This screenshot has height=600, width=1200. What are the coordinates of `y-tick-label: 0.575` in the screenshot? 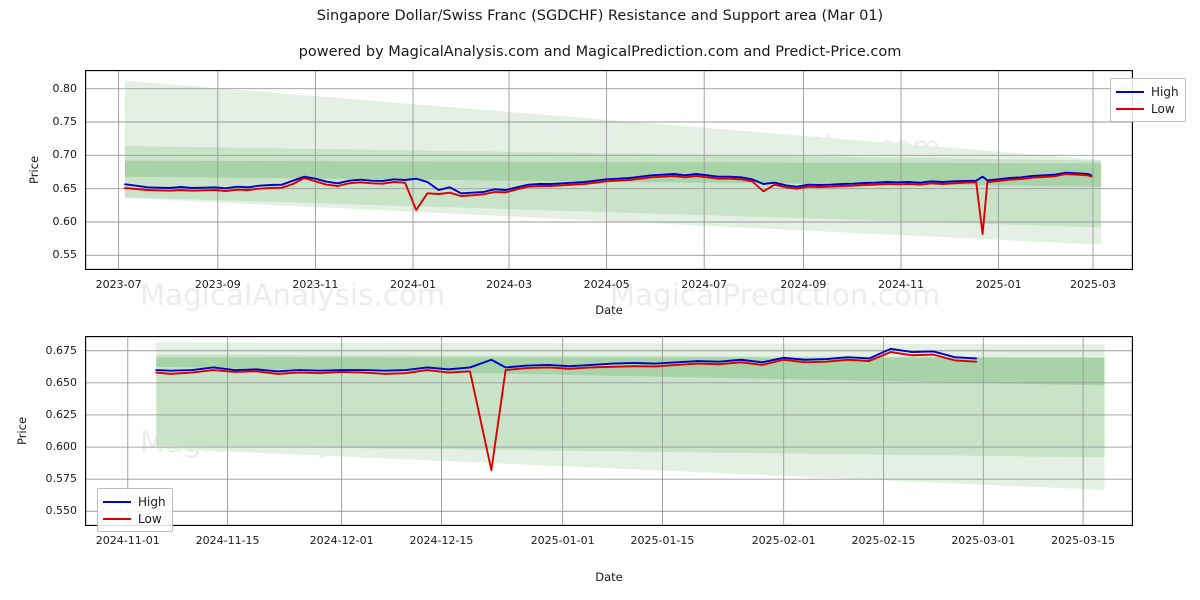 It's located at (61, 479).